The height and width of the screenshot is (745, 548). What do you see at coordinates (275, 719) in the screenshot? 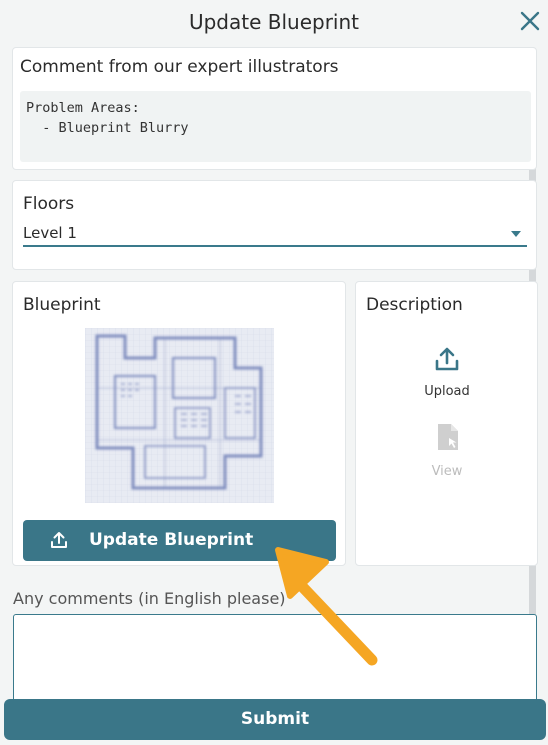
I see `submit-button: Submit` at bounding box center [275, 719].